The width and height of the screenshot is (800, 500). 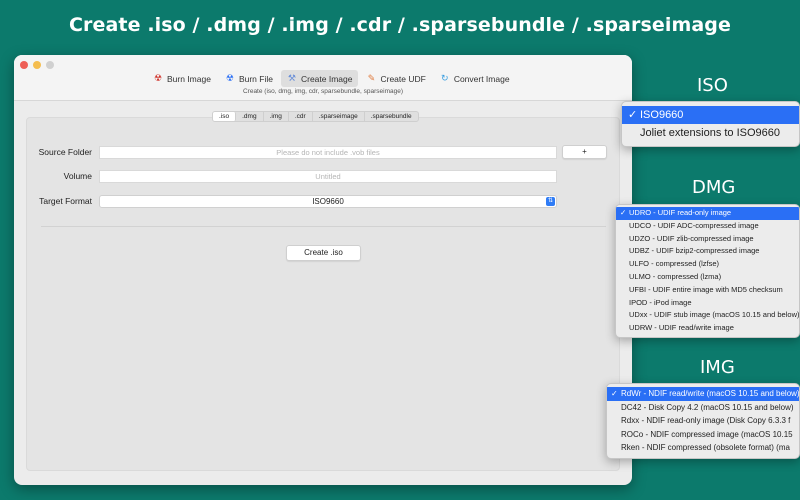 I want to click on zoom-button, so click(x=50, y=65).